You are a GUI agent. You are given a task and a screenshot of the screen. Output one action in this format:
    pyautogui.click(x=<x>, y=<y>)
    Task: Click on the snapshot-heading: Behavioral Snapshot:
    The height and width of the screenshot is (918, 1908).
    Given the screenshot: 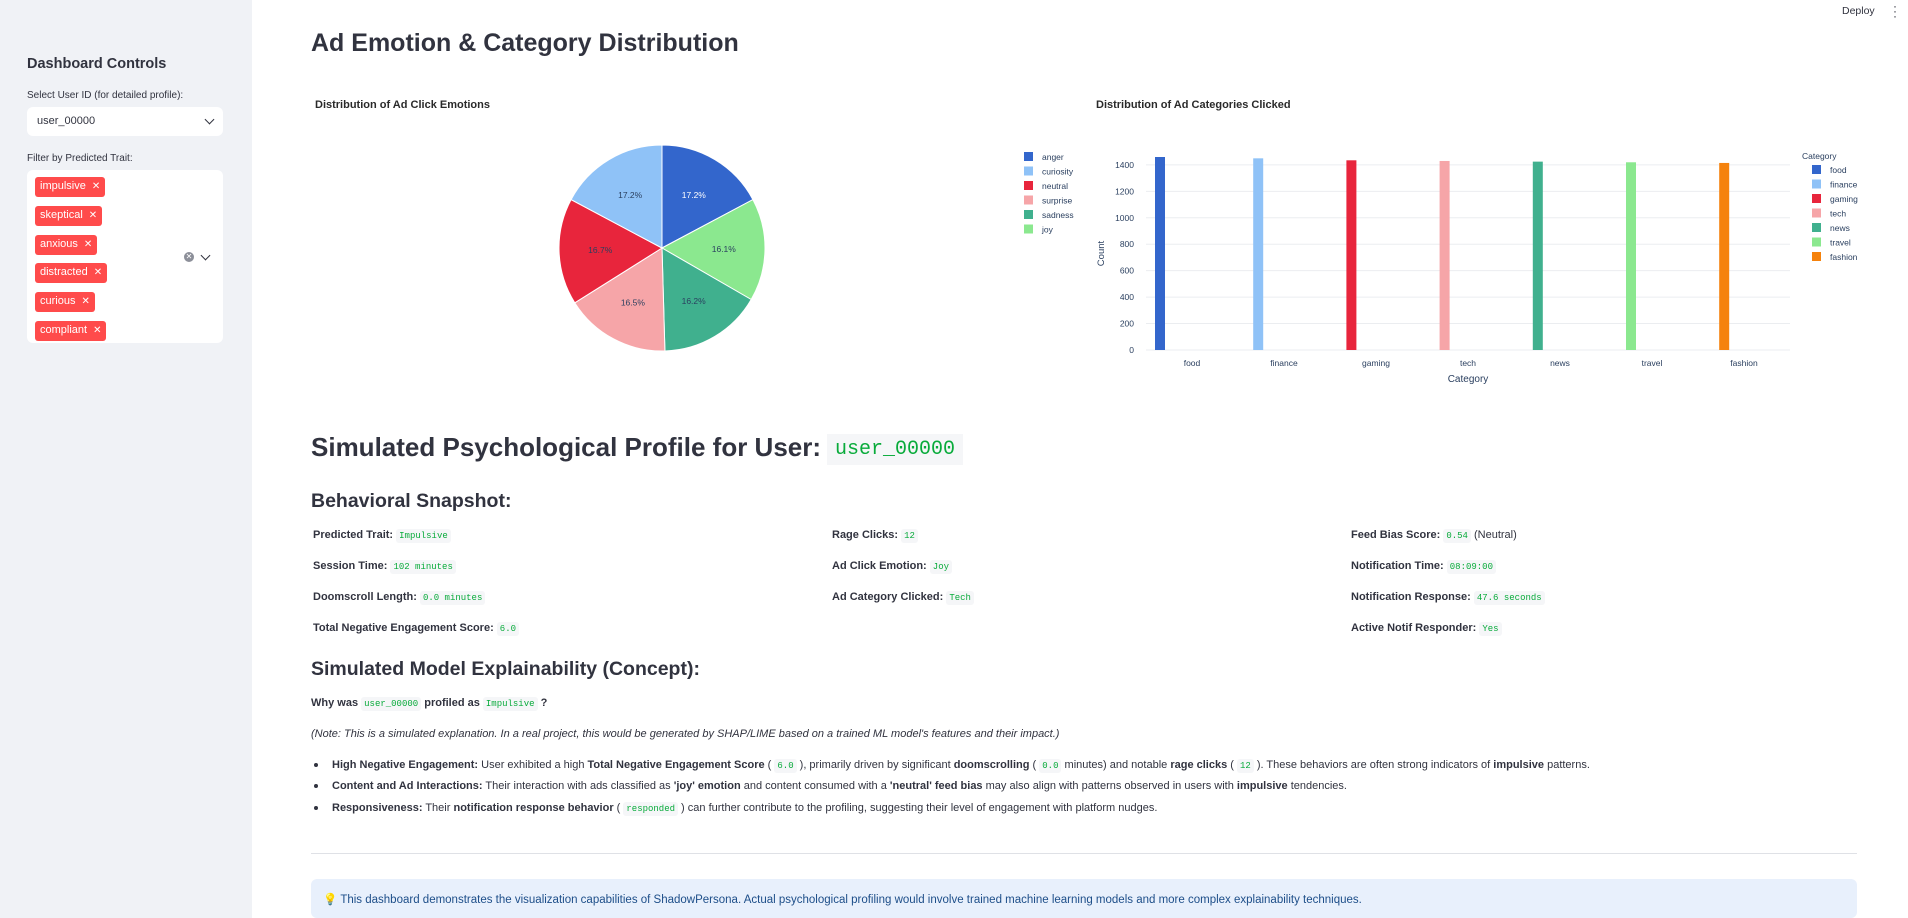 What is the action you would take?
    pyautogui.click(x=411, y=501)
    